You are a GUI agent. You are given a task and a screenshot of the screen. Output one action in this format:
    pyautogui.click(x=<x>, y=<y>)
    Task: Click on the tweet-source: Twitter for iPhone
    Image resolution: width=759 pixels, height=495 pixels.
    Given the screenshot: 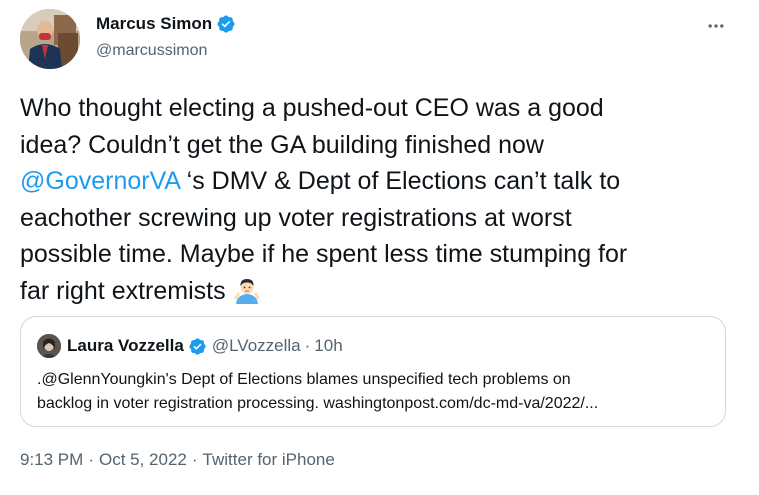 What is the action you would take?
    pyautogui.click(x=269, y=460)
    